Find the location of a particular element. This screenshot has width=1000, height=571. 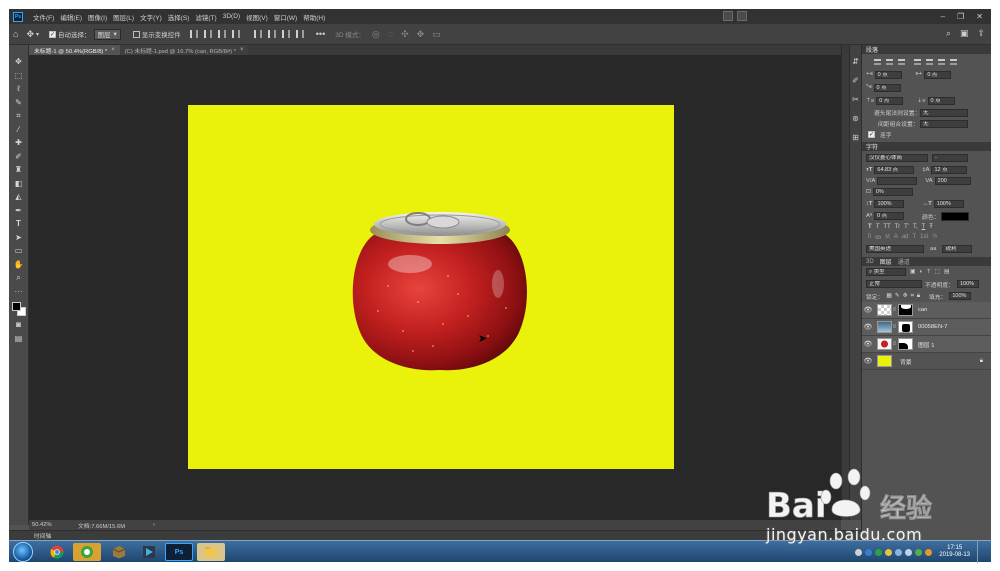

3d-slide-icon: ✥ is located at coordinates (421, 34).